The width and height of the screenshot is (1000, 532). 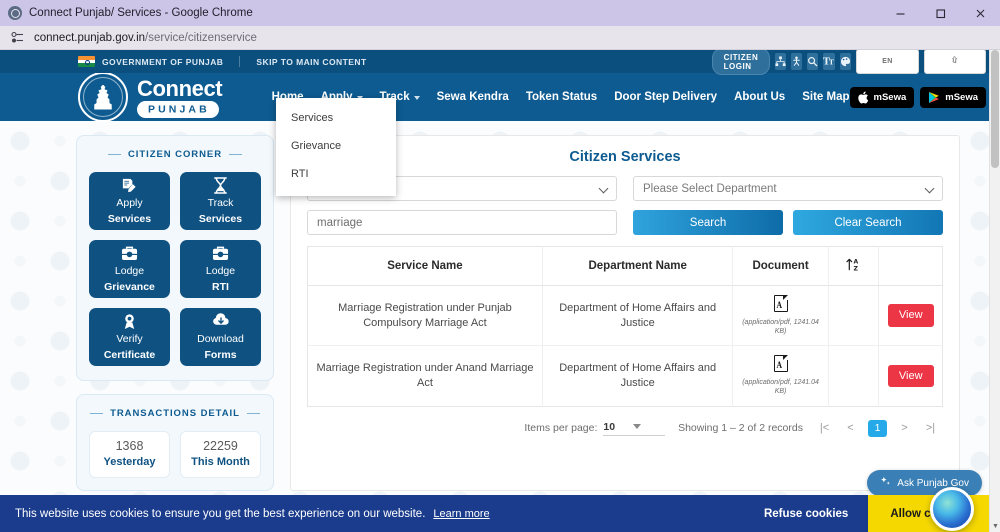 What do you see at coordinates (882, 97) in the screenshot?
I see `msewa-ios-button: mSewa` at bounding box center [882, 97].